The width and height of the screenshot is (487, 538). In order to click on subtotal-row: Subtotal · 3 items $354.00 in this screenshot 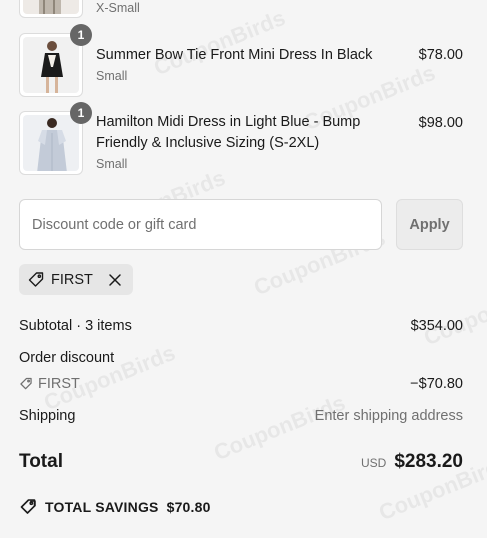, I will do `click(241, 326)`.